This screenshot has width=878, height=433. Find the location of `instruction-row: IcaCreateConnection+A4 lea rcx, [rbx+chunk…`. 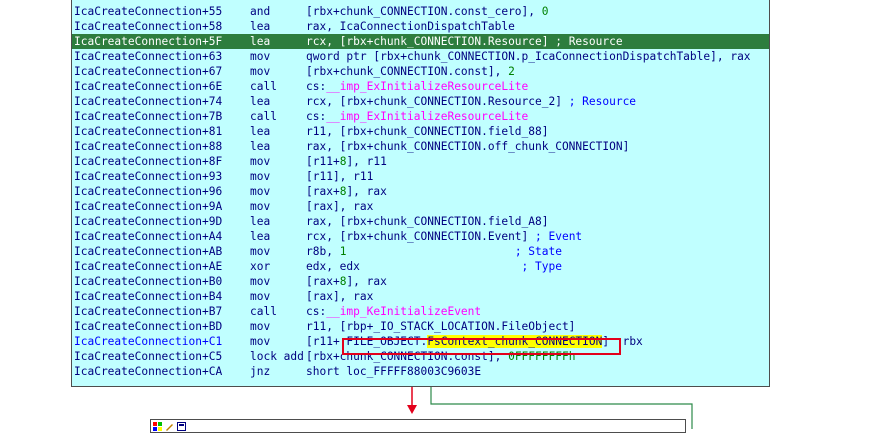

instruction-row: IcaCreateConnection+A4 lea rcx, [rbx+chunk… is located at coordinates (420, 236).